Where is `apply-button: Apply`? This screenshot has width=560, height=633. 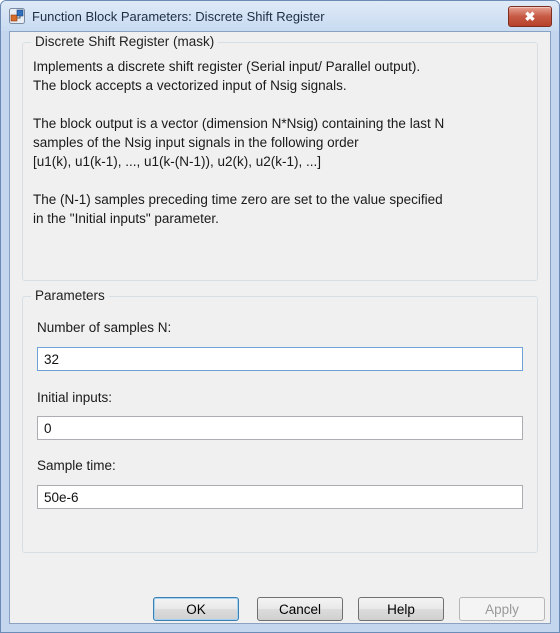 apply-button: Apply is located at coordinates (502, 609).